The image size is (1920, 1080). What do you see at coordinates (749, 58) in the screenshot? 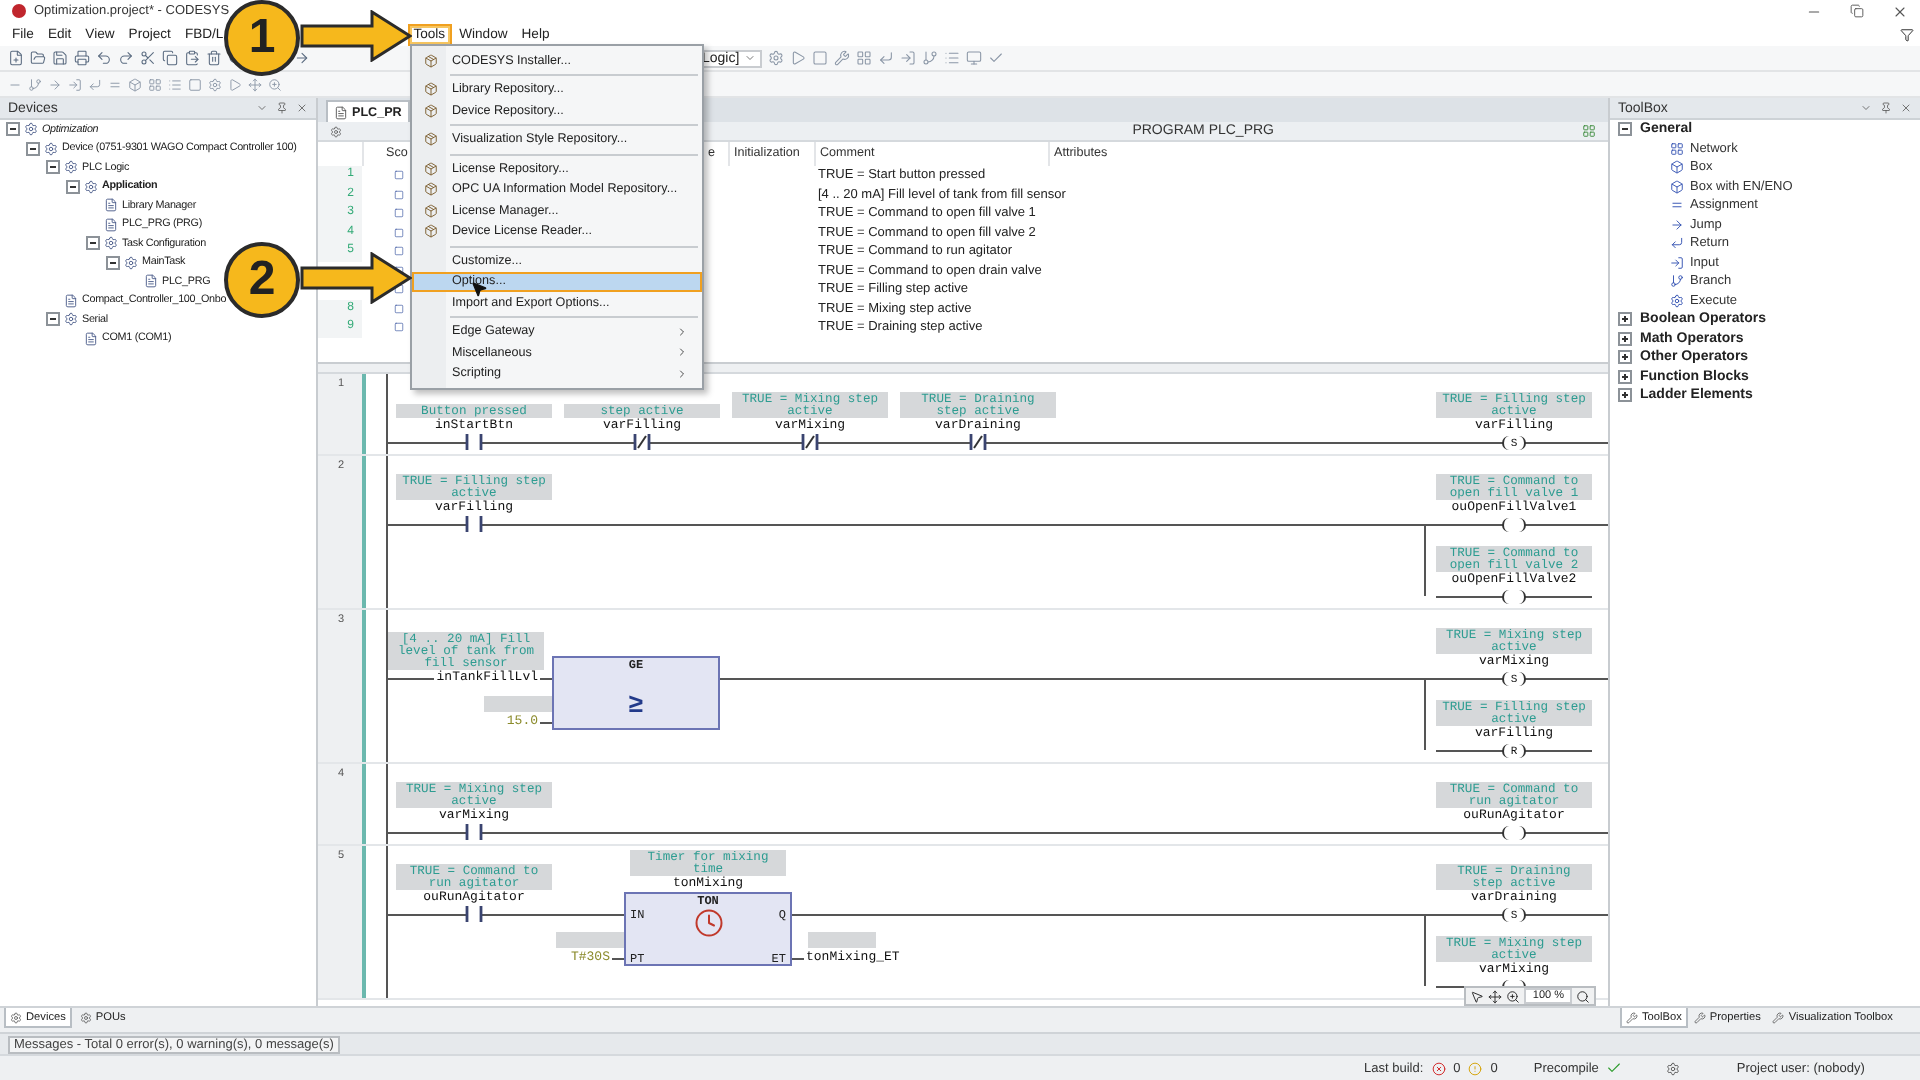
I see `caret-icon` at bounding box center [749, 58].